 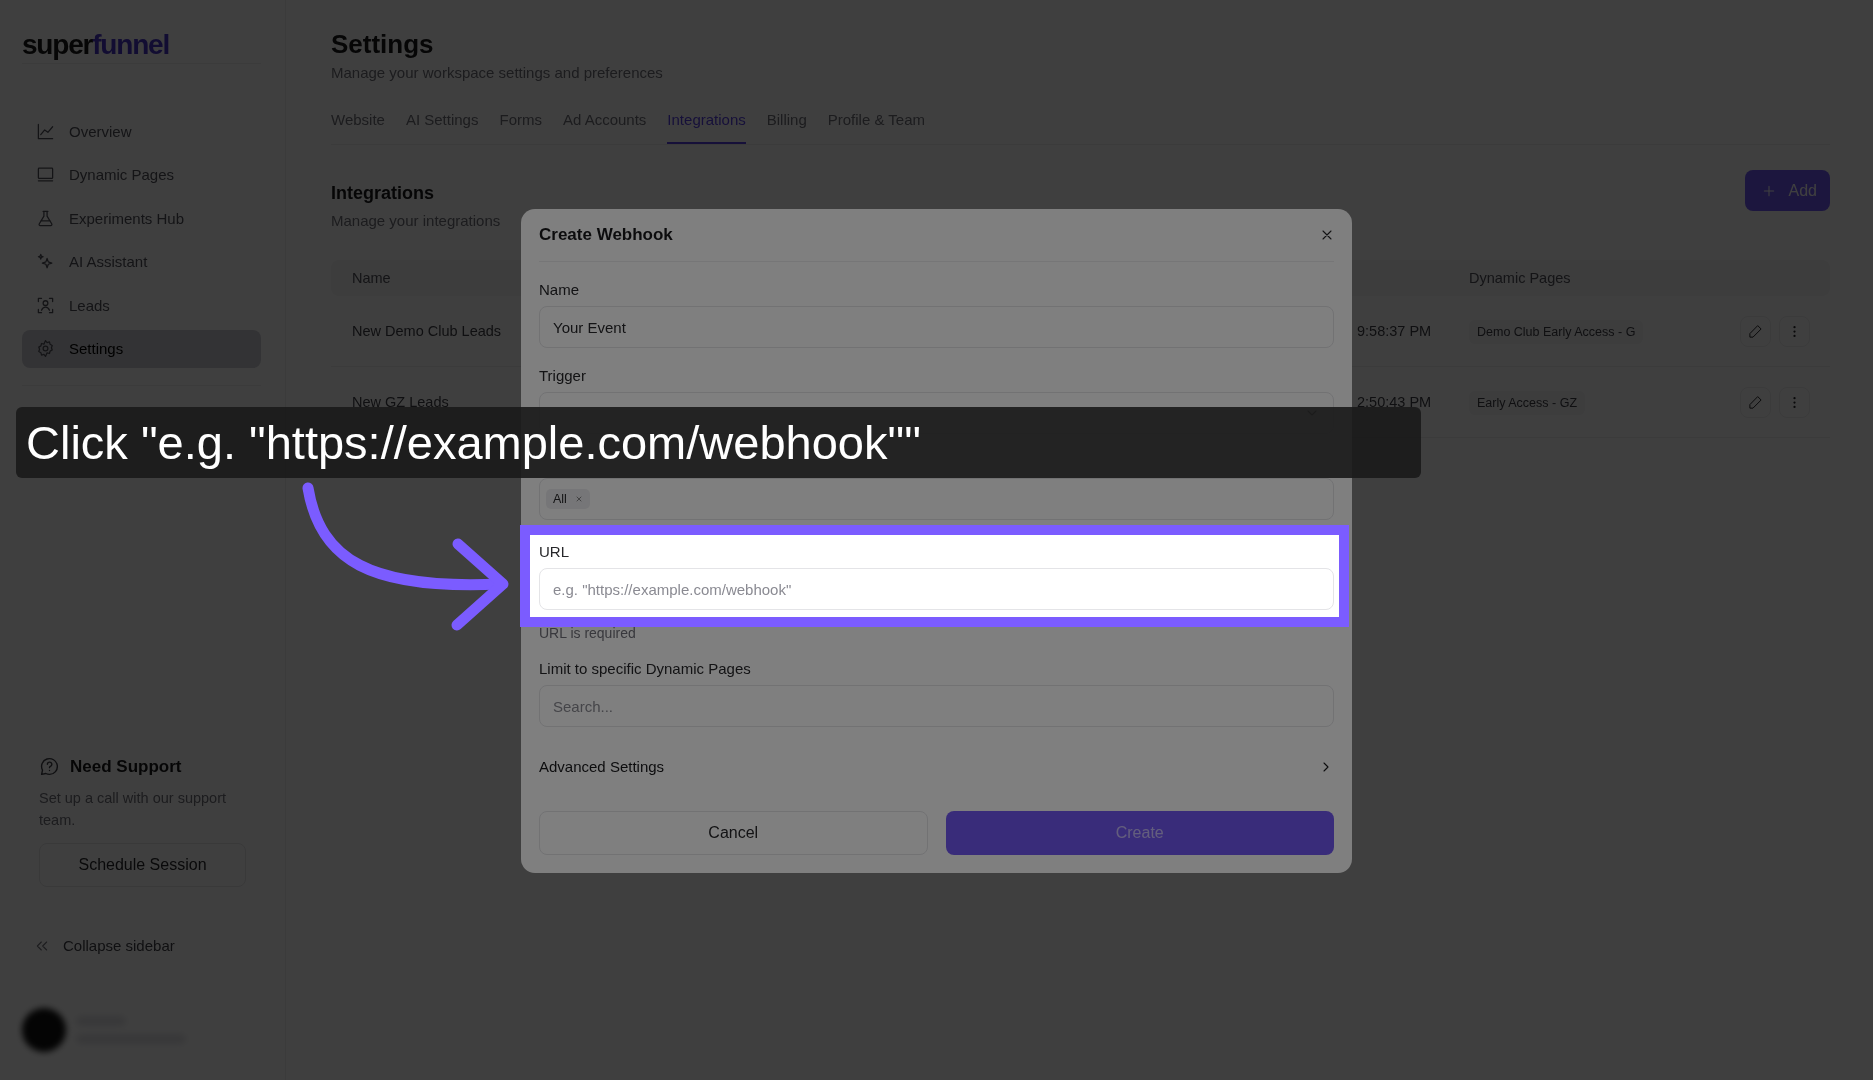 I want to click on field-label: URL, so click(x=554, y=552).